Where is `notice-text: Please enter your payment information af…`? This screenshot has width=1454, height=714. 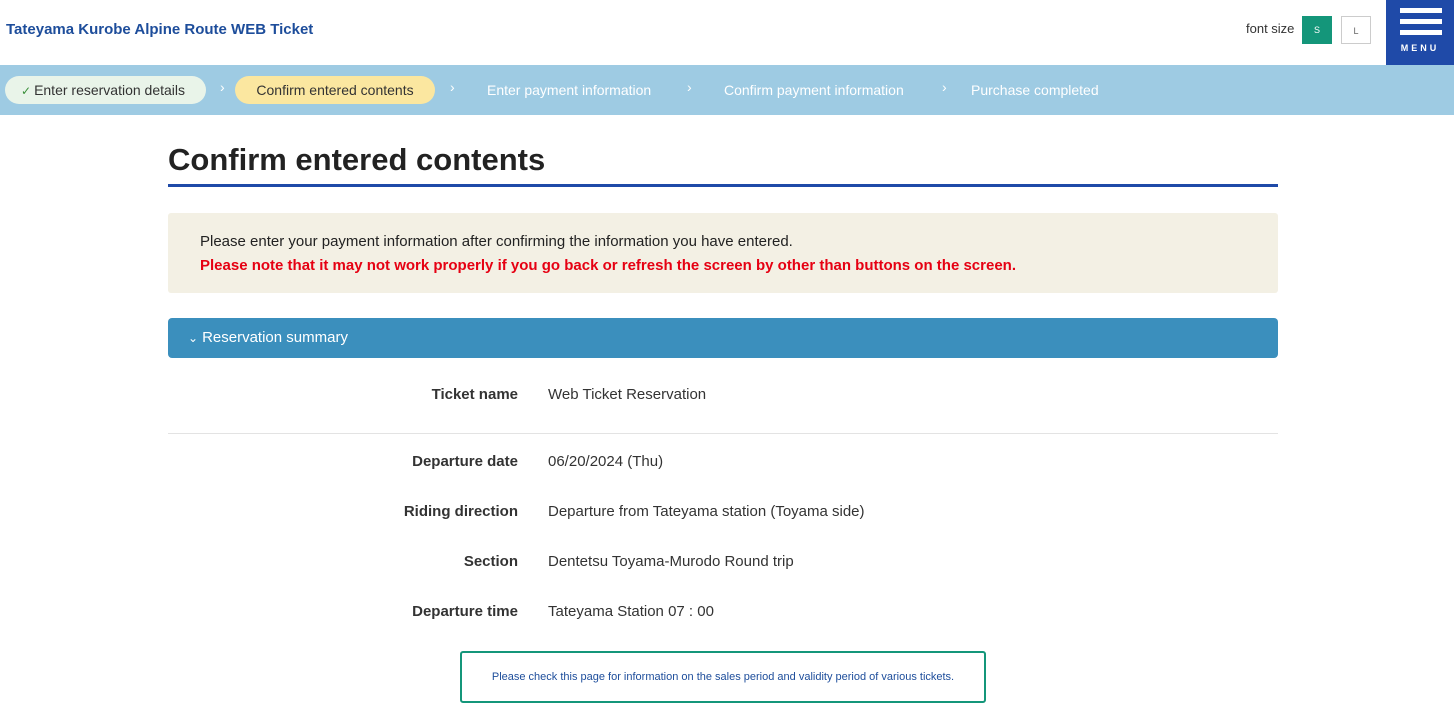
notice-text: Please enter your payment information af… is located at coordinates (496, 241).